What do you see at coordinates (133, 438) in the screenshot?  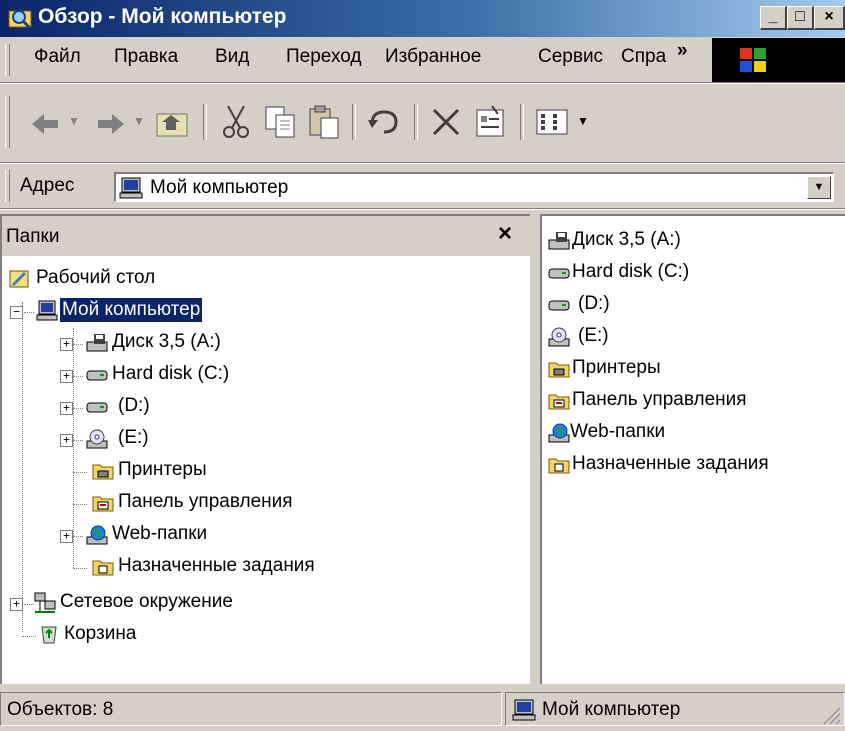 I see `tree-item-cd-e: (E:)` at bounding box center [133, 438].